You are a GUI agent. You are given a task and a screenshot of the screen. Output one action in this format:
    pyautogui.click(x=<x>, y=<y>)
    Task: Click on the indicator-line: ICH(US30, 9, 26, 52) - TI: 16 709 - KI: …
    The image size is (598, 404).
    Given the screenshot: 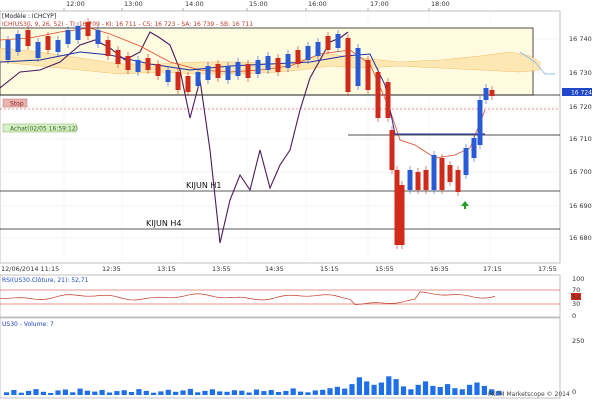 What is the action you would take?
    pyautogui.click(x=127, y=24)
    